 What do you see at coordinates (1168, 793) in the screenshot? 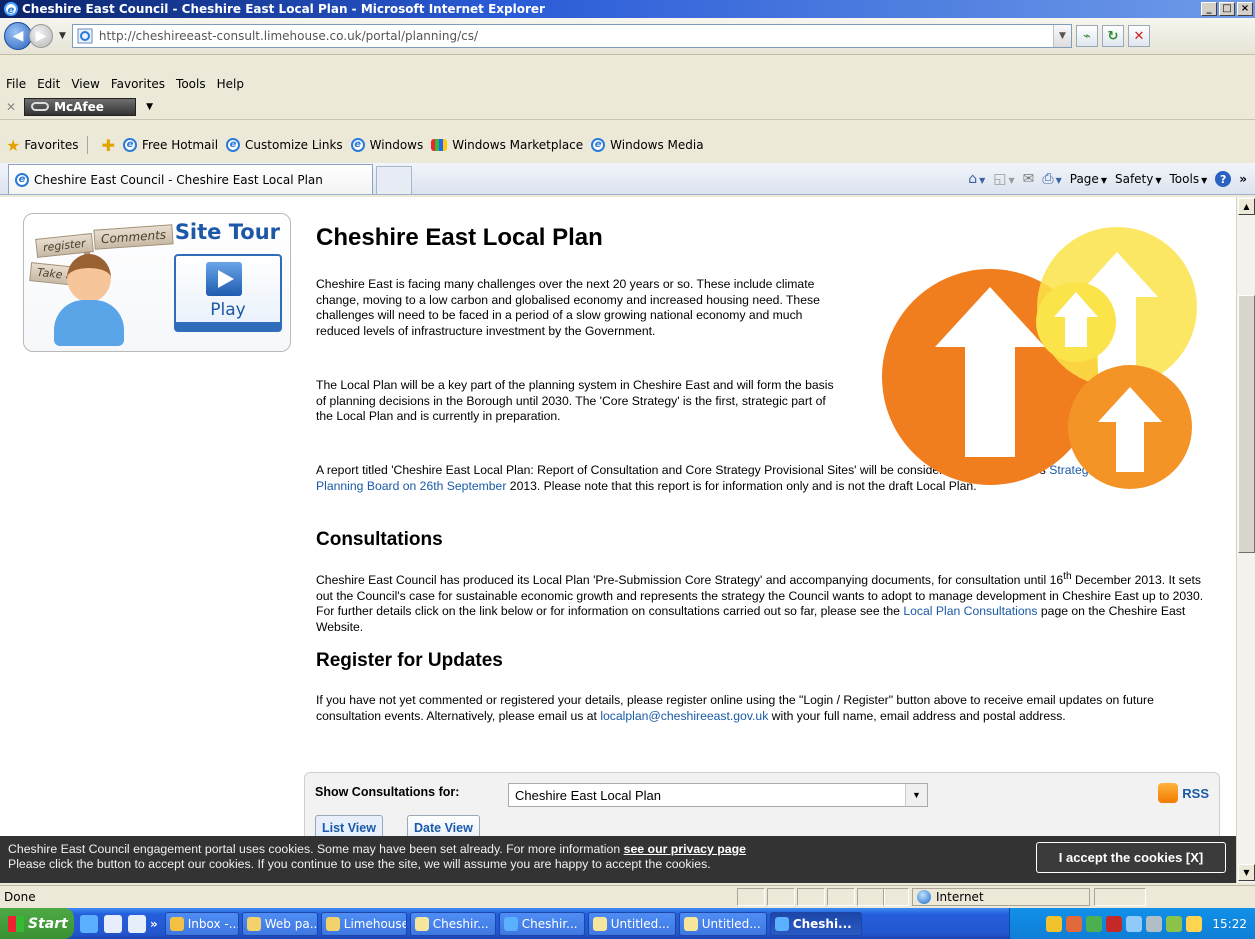
I see `rss-icon` at bounding box center [1168, 793].